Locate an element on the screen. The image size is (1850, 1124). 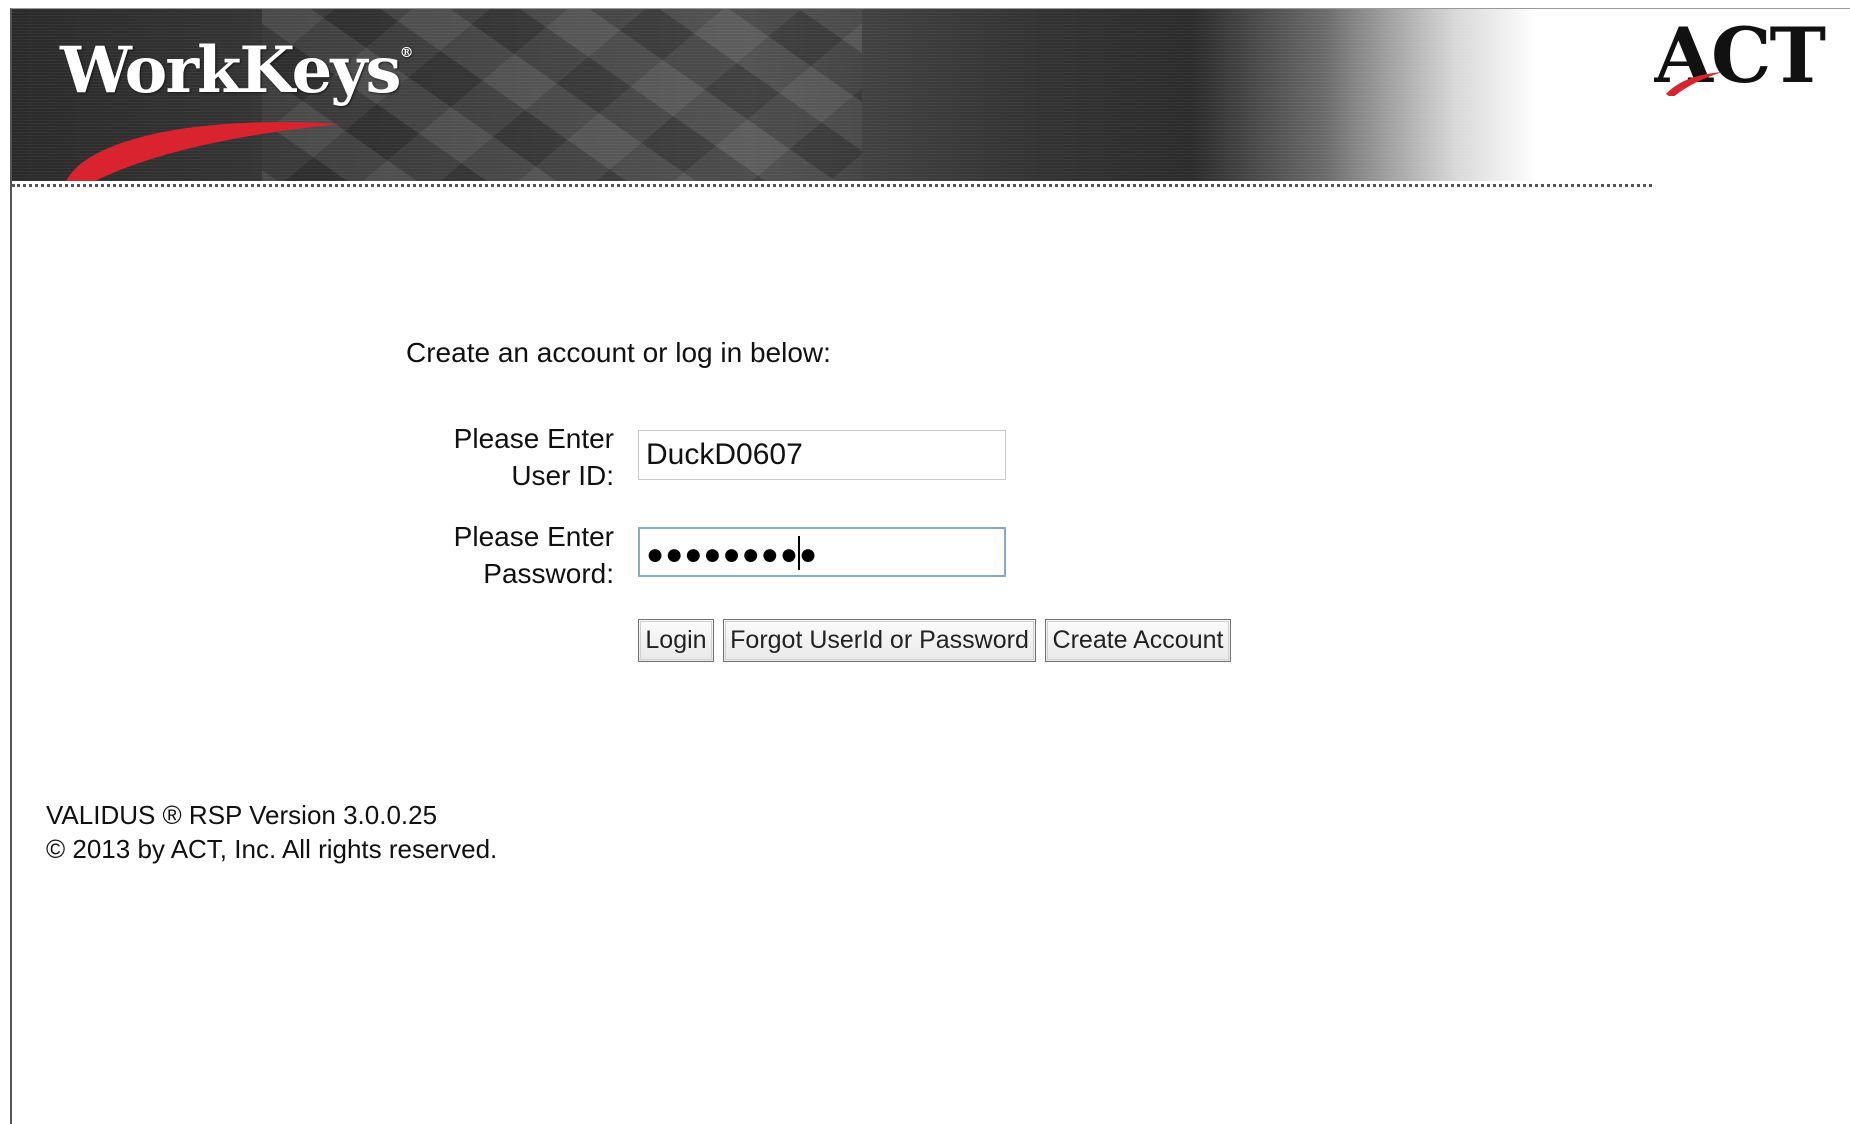
user-id-label-line2: User ID: is located at coordinates (562, 475).